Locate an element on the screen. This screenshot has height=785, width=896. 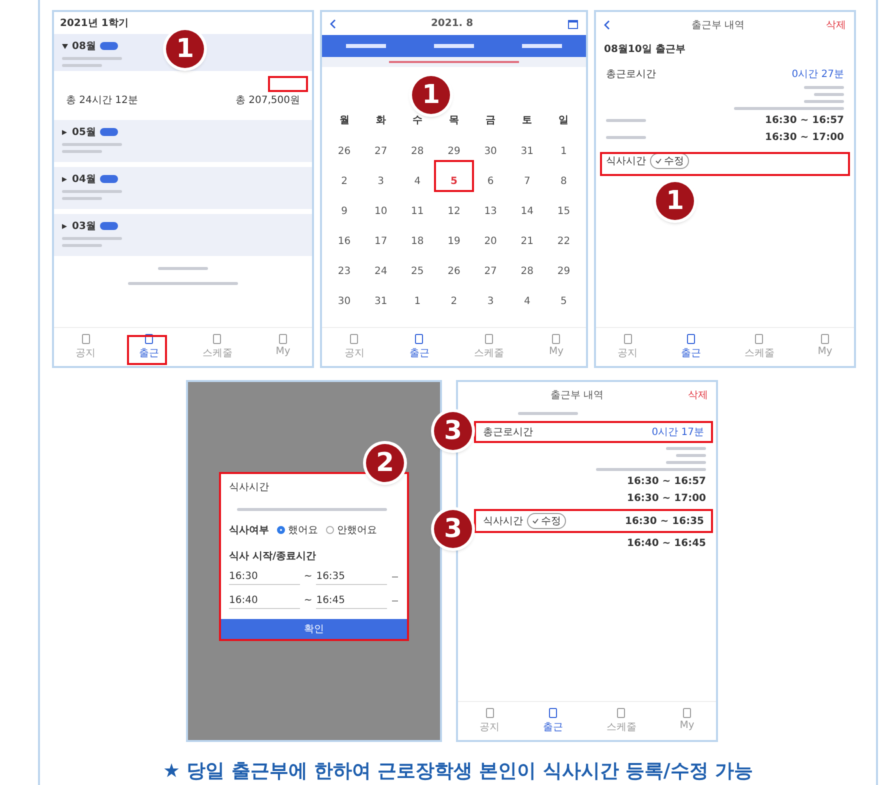
calendar-day: 6 is located at coordinates (490, 181).